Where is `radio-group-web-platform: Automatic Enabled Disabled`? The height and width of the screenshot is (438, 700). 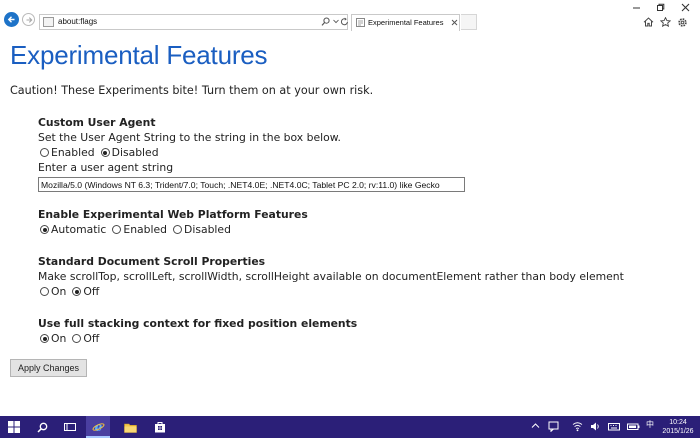 radio-group-web-platform: Automatic Enabled Disabled is located at coordinates (173, 229).